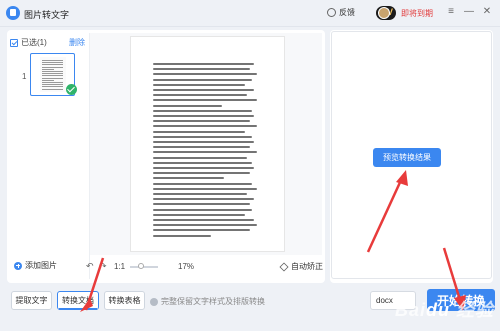  What do you see at coordinates (445, 310) in the screenshot?
I see `watermark-logo: Baidu 经验` at bounding box center [445, 310].